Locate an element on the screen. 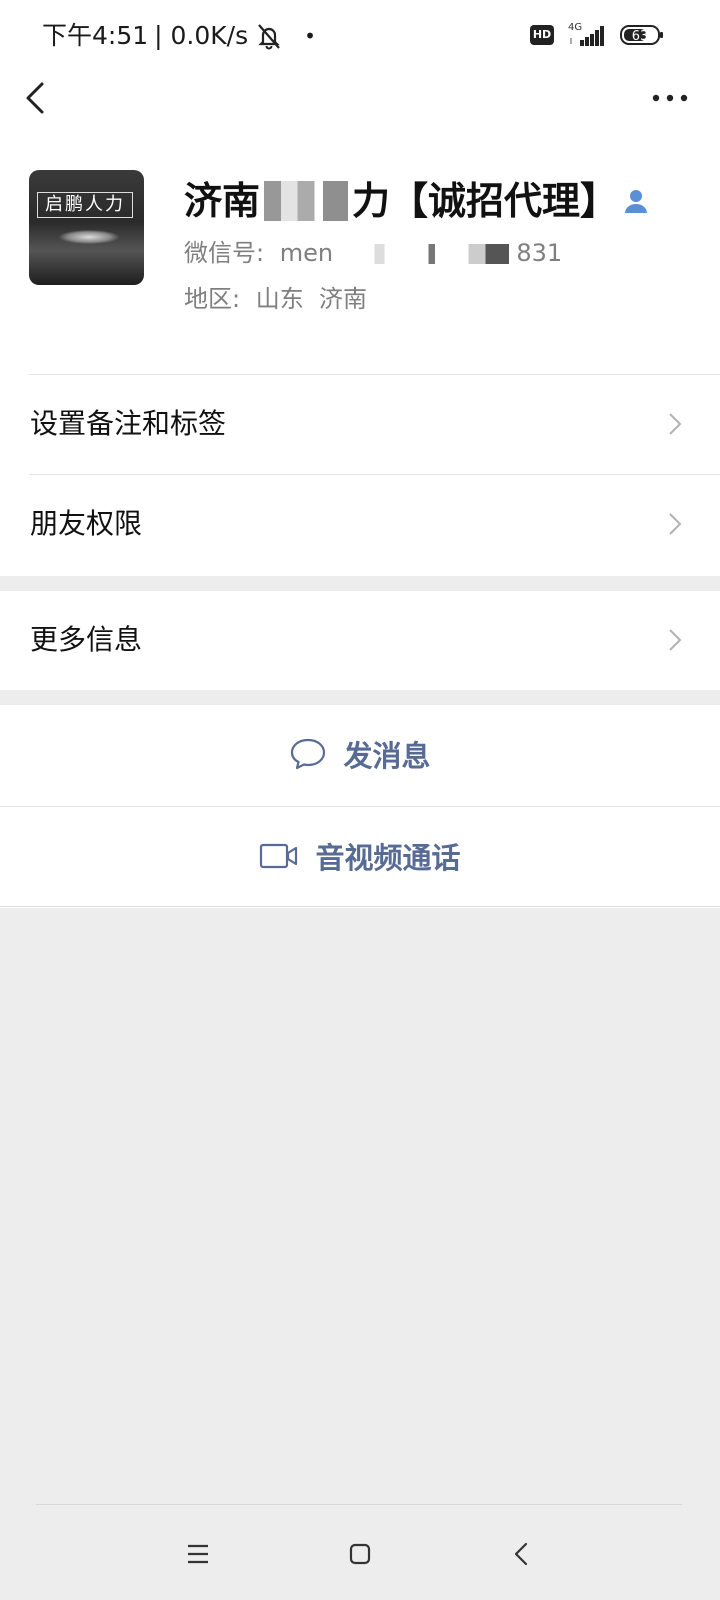 The width and height of the screenshot is (720, 1600). status-bar: 下午4:51 | 0.0K/s • HD 4G 63 is located at coordinates (360, 35).